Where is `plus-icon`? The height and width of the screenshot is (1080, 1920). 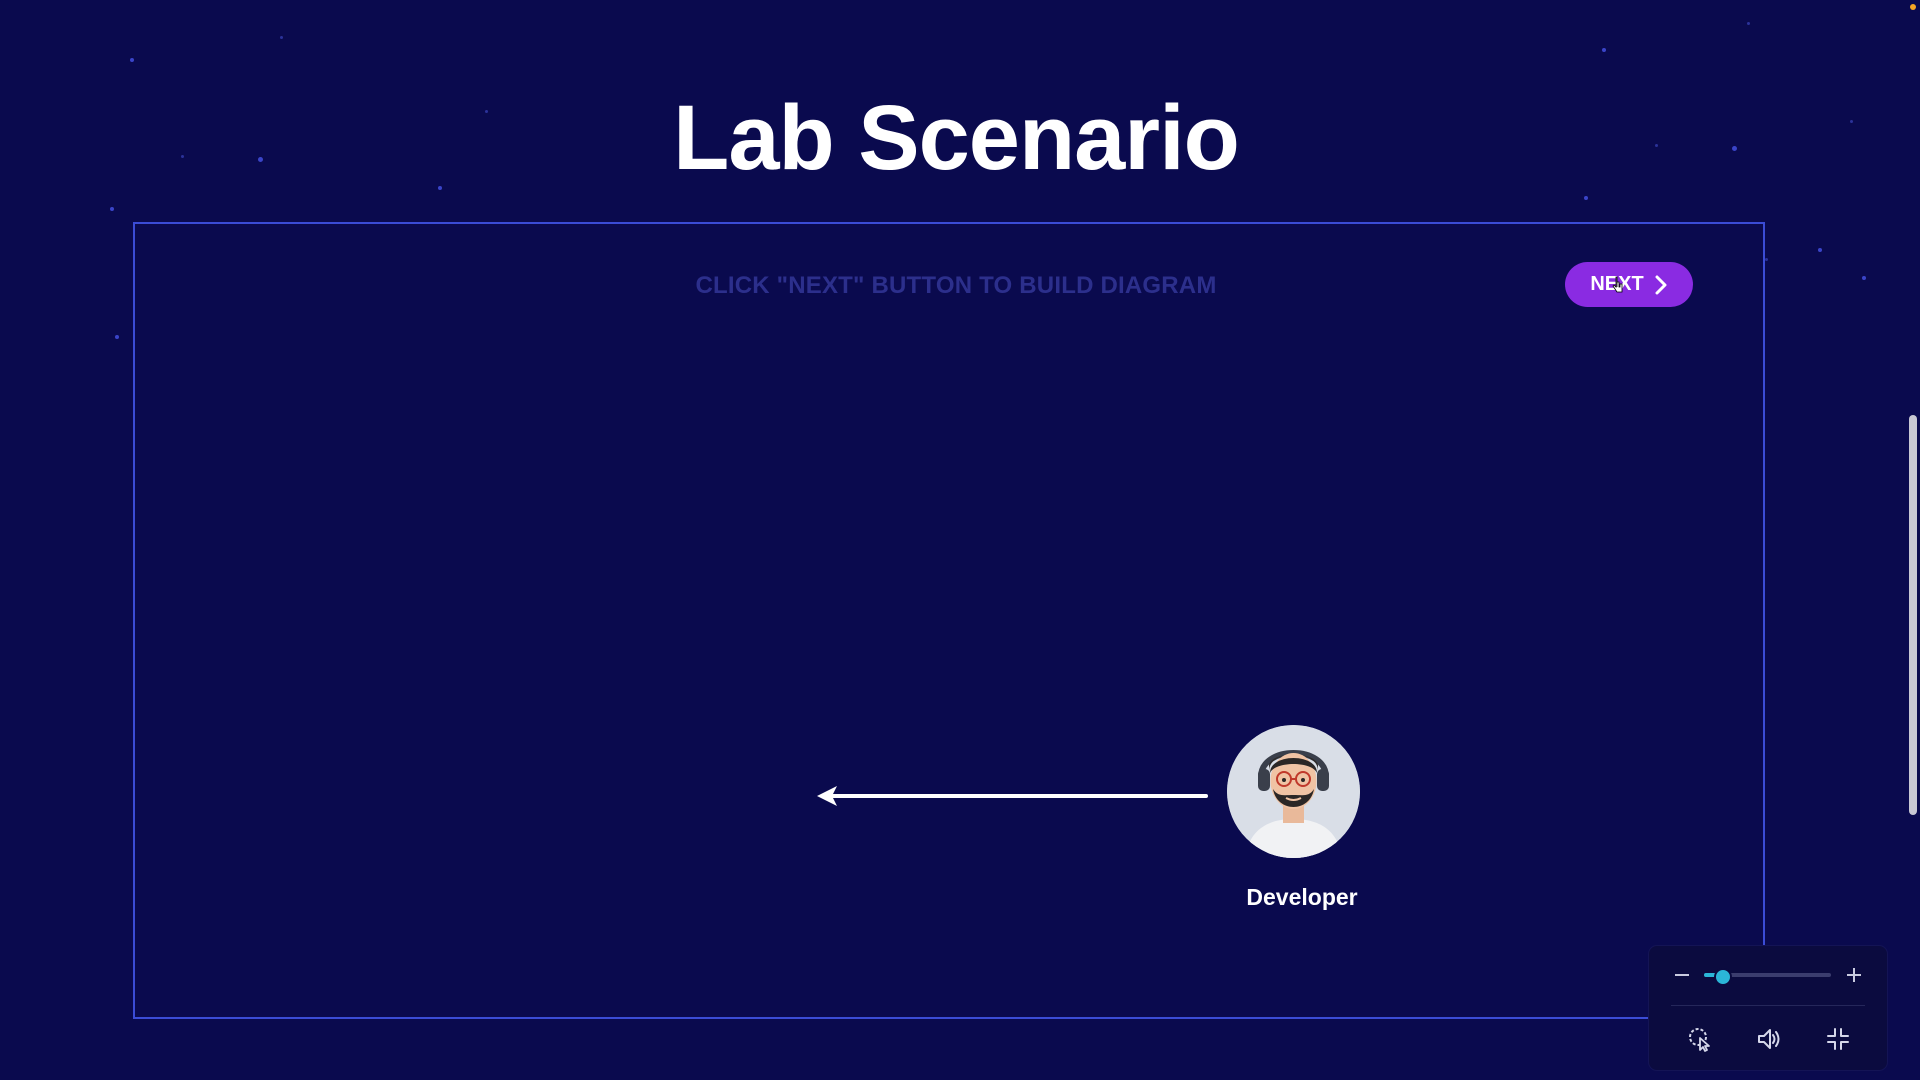 plus-icon is located at coordinates (1854, 975).